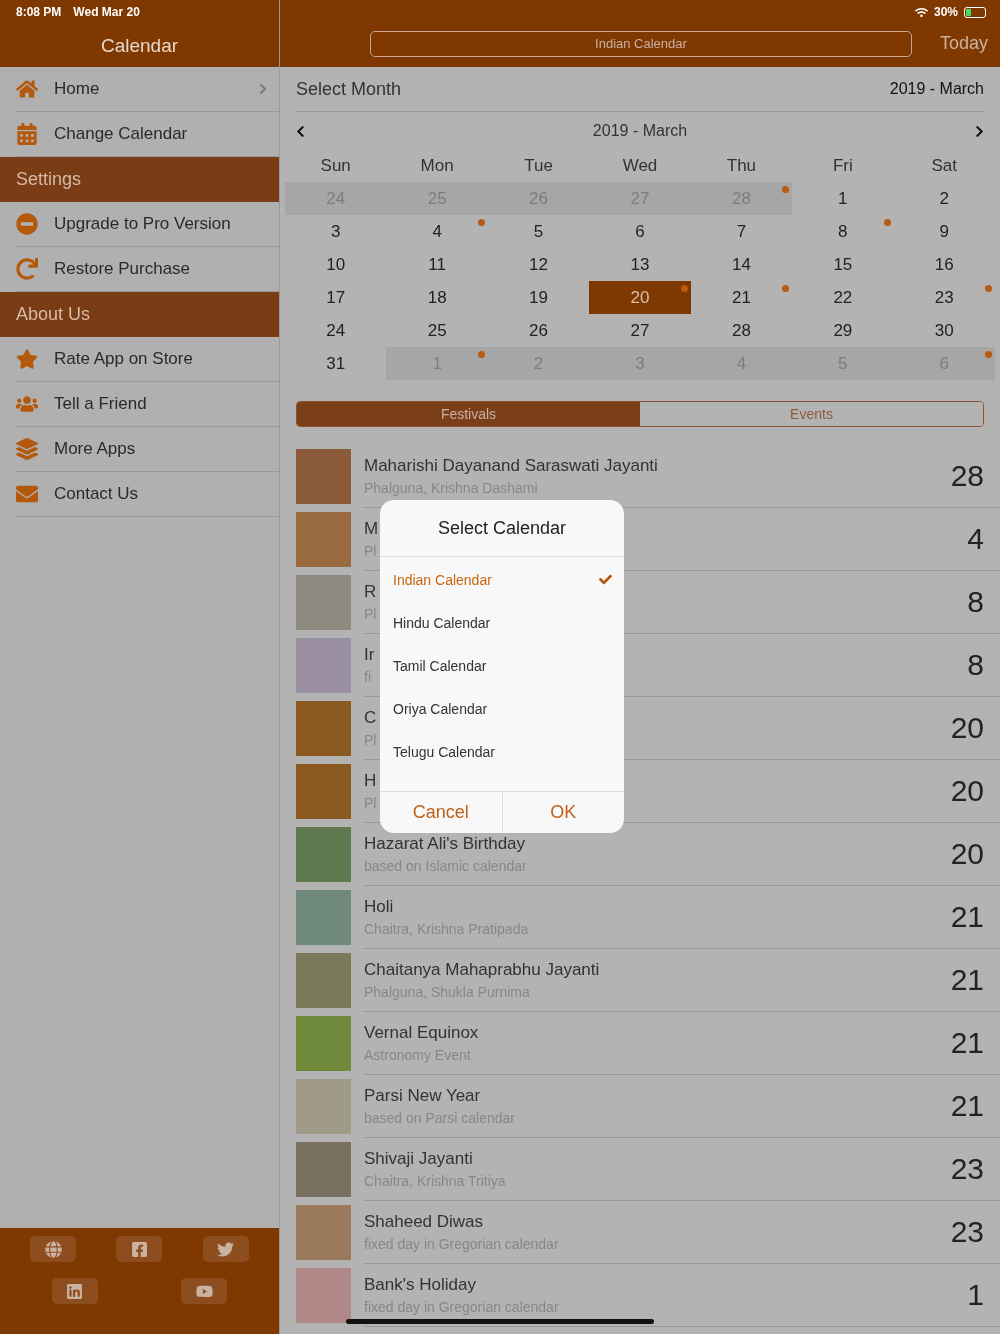 Image resolution: width=1000 pixels, height=1334 pixels. I want to click on calendar-day: 14, so click(741, 264).